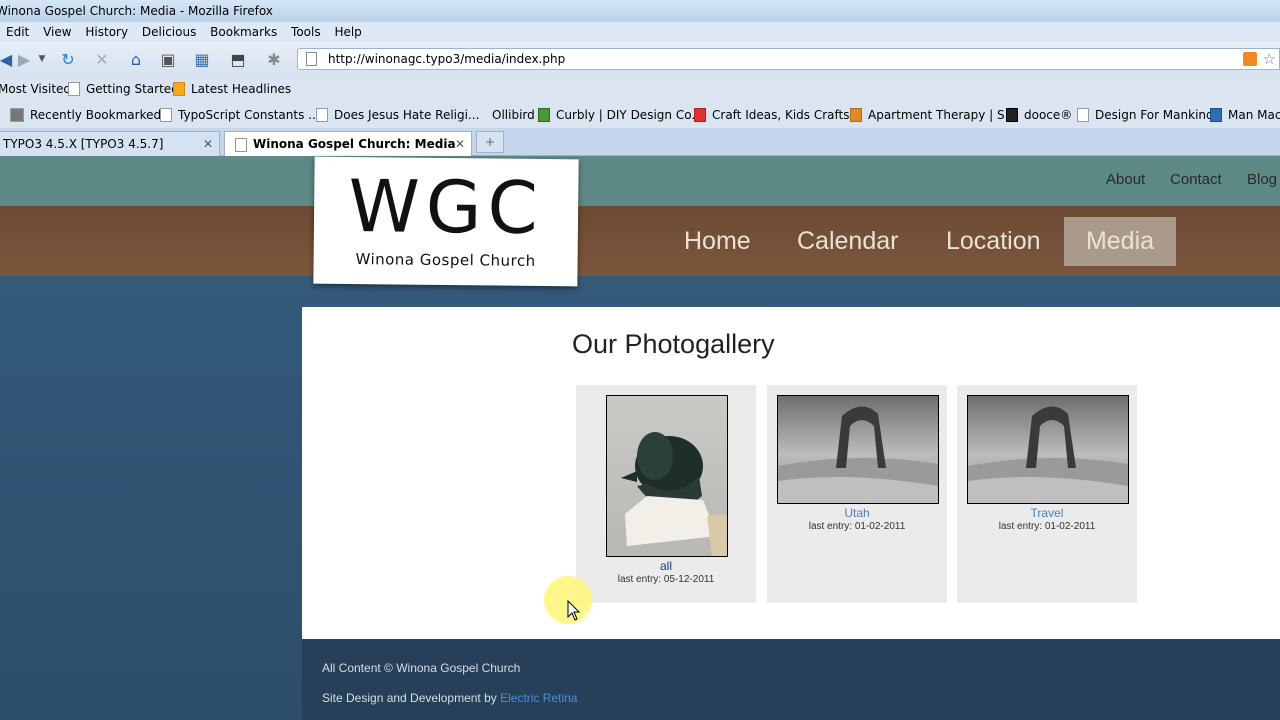 This screenshot has width=1280, height=720. I want to click on bookmark-design-for-mankind: Design For Mankind, so click(1145, 115).